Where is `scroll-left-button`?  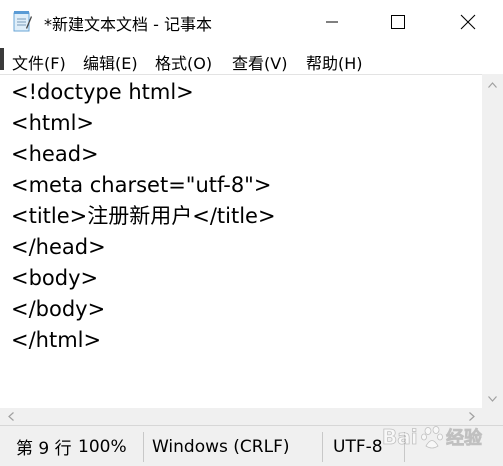
scroll-left-button is located at coordinates (10, 416).